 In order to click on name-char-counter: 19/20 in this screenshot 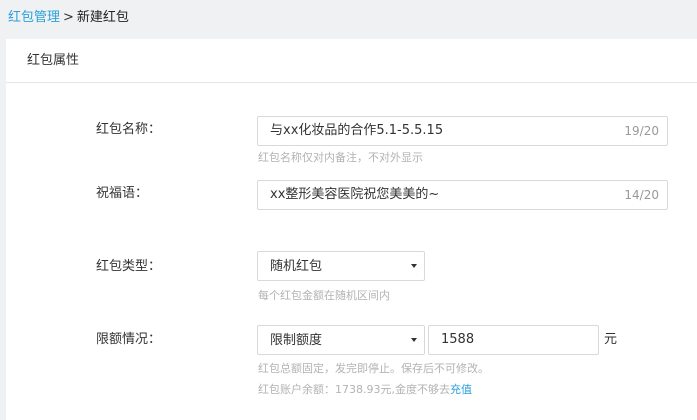, I will do `click(641, 131)`.